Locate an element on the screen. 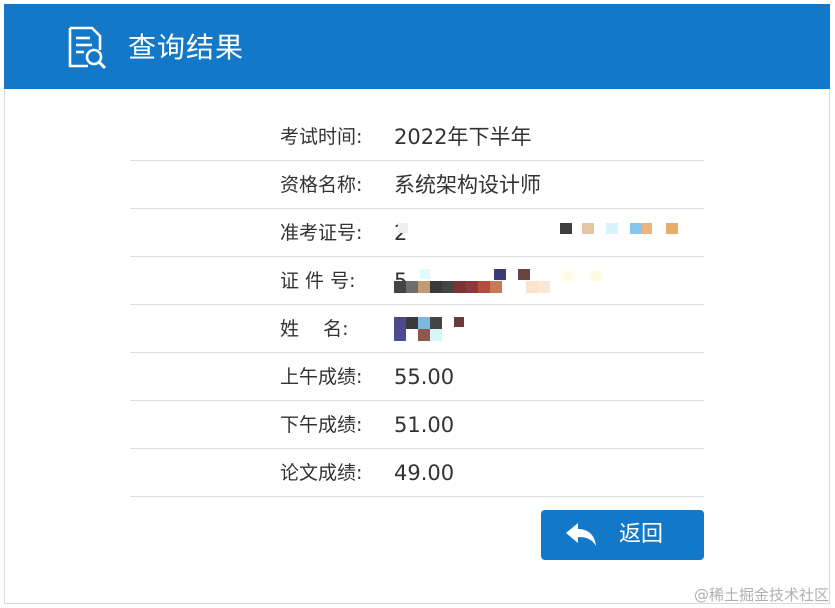  row-essay-score: 论文成绩: 49.00 is located at coordinates (417, 473).